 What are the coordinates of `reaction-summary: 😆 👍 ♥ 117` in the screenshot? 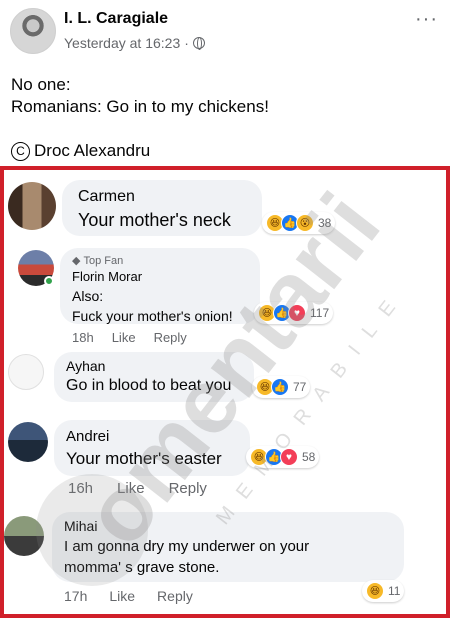 It's located at (294, 313).